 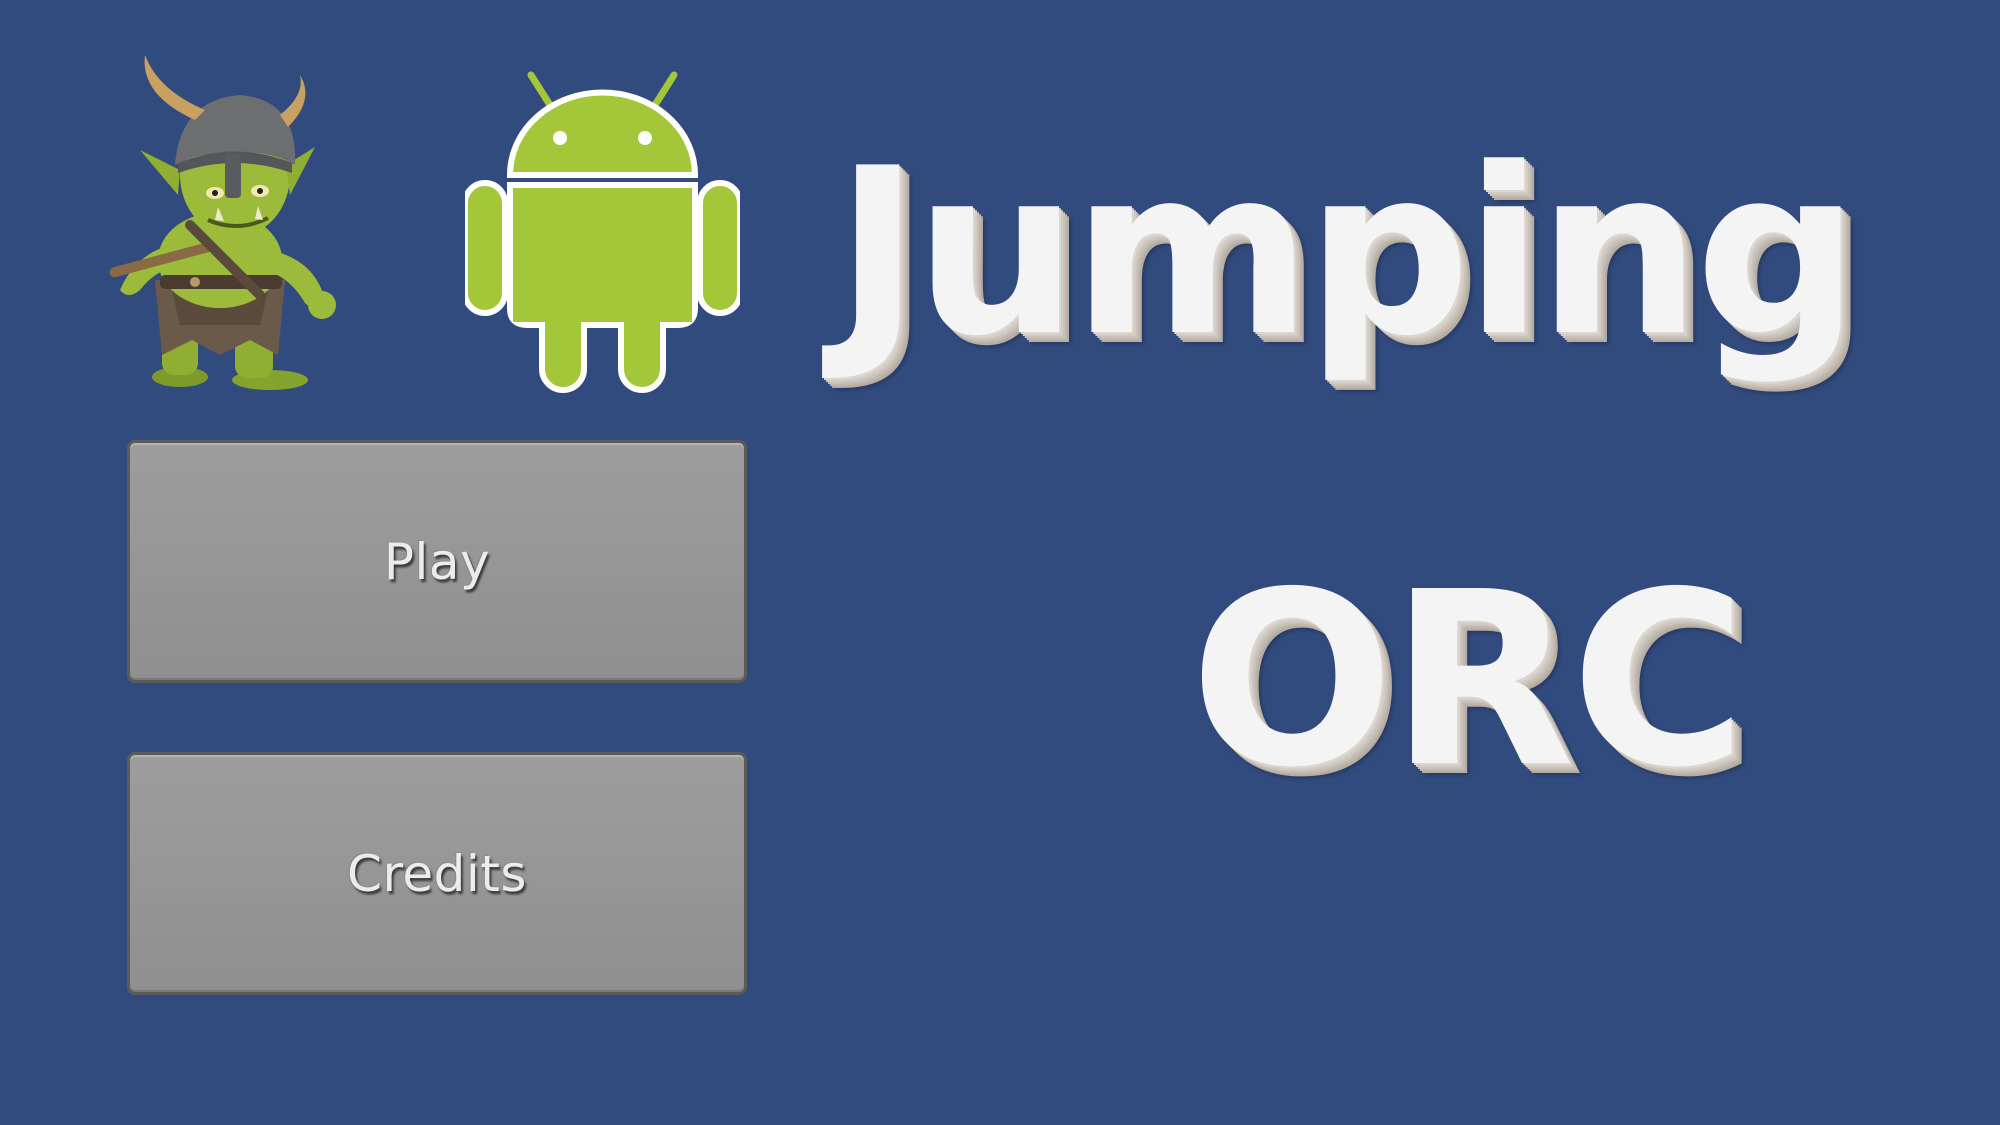 I want to click on play-button-label: Play, so click(x=437, y=561).